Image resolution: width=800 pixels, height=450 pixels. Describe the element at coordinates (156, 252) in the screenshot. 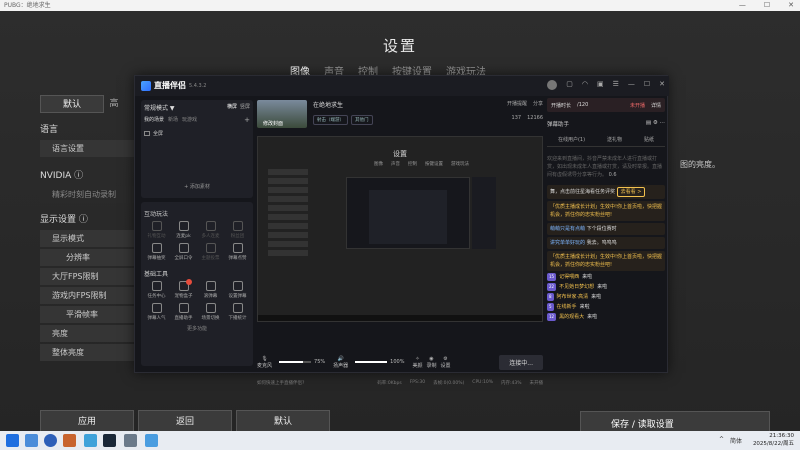

I see `danmu-lottery-tool: 弹幕抽奖` at that location.